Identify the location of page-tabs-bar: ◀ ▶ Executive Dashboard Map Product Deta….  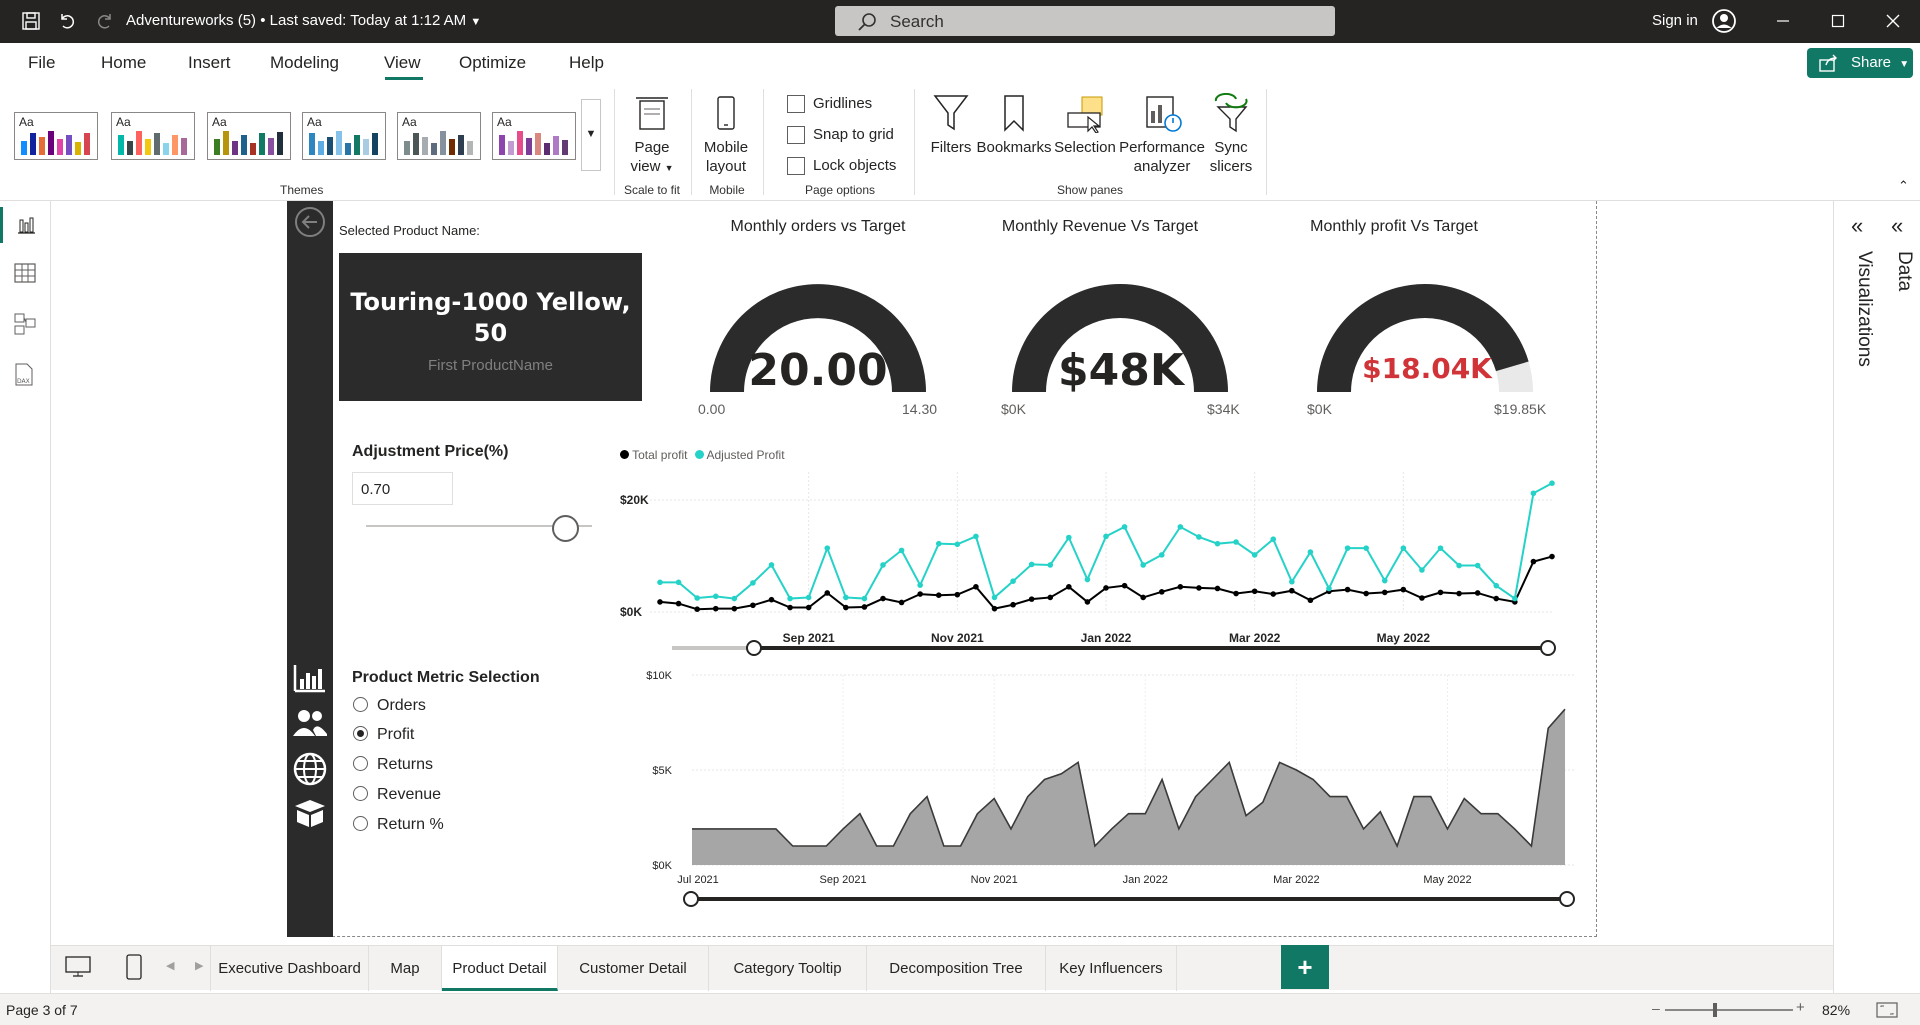
(942, 968).